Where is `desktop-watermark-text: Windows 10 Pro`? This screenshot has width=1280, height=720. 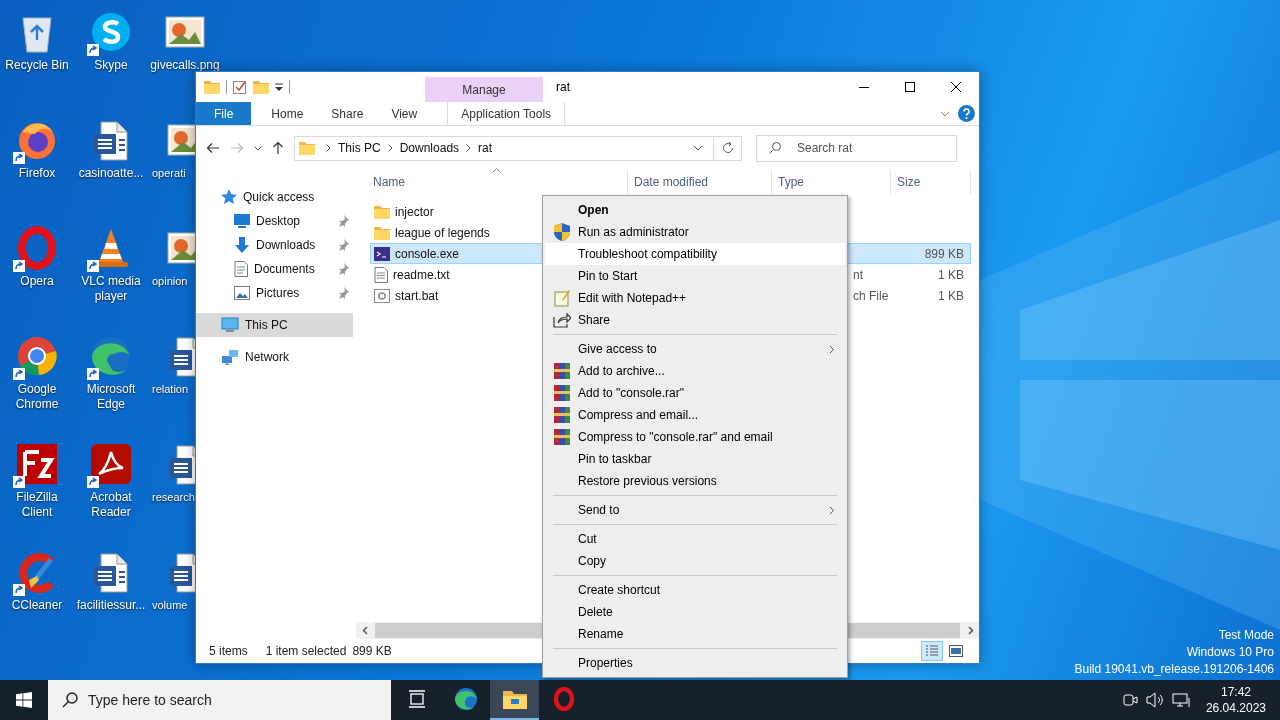
desktop-watermark-text: Windows 10 Pro is located at coordinates (1230, 652).